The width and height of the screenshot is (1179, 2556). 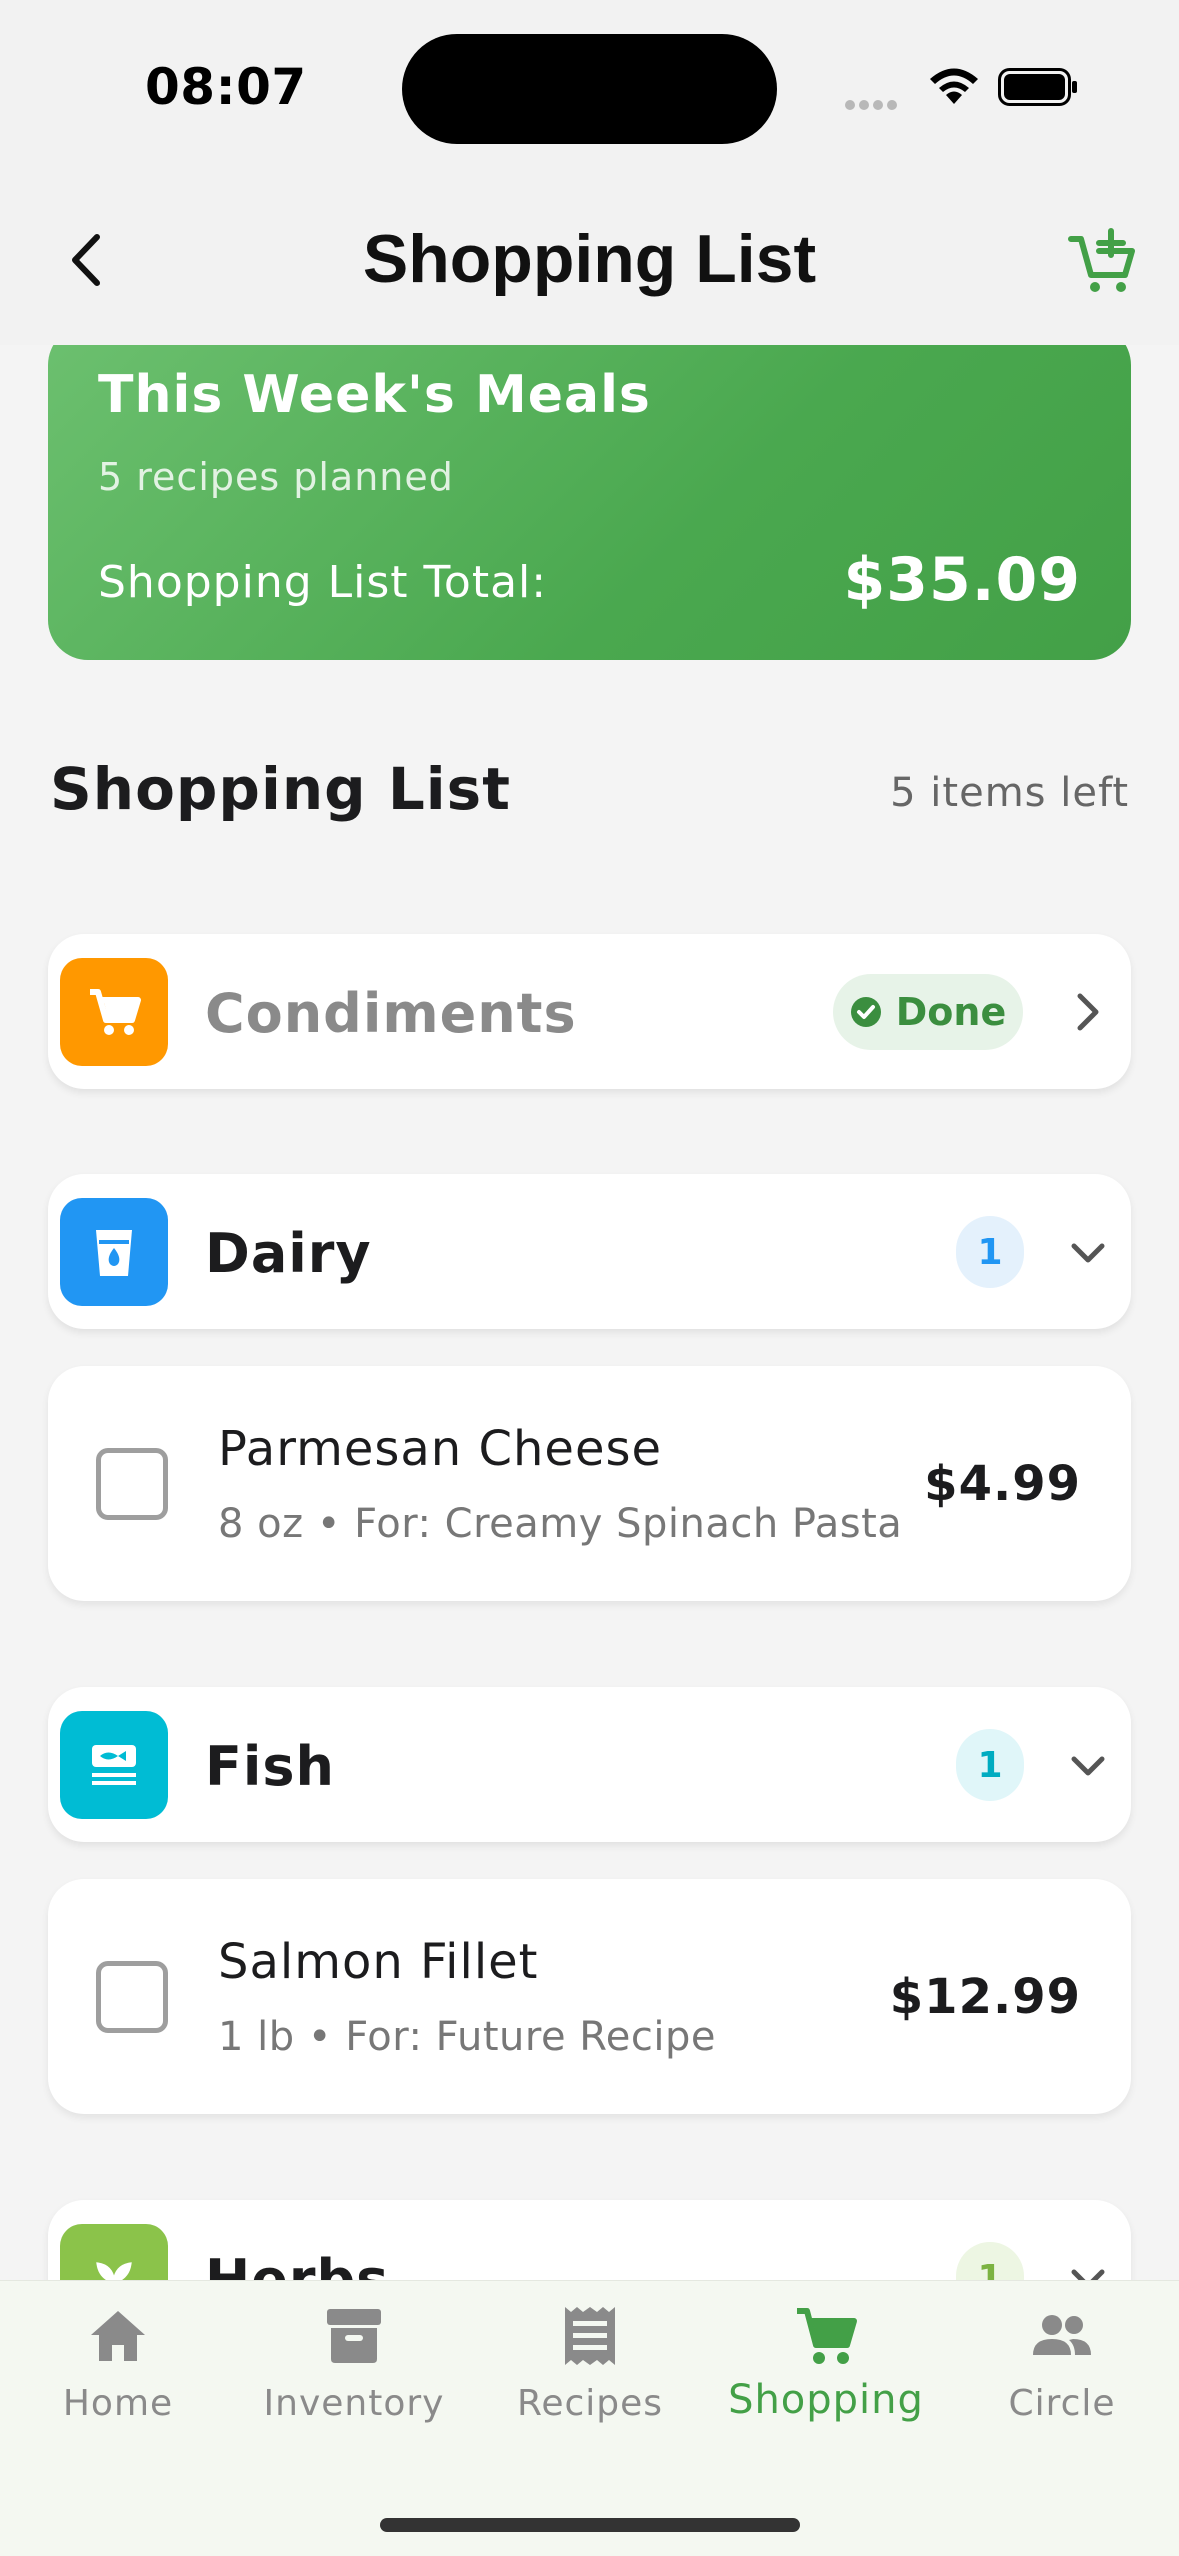 I want to click on total-value: $35.09, so click(x=962, y=580).